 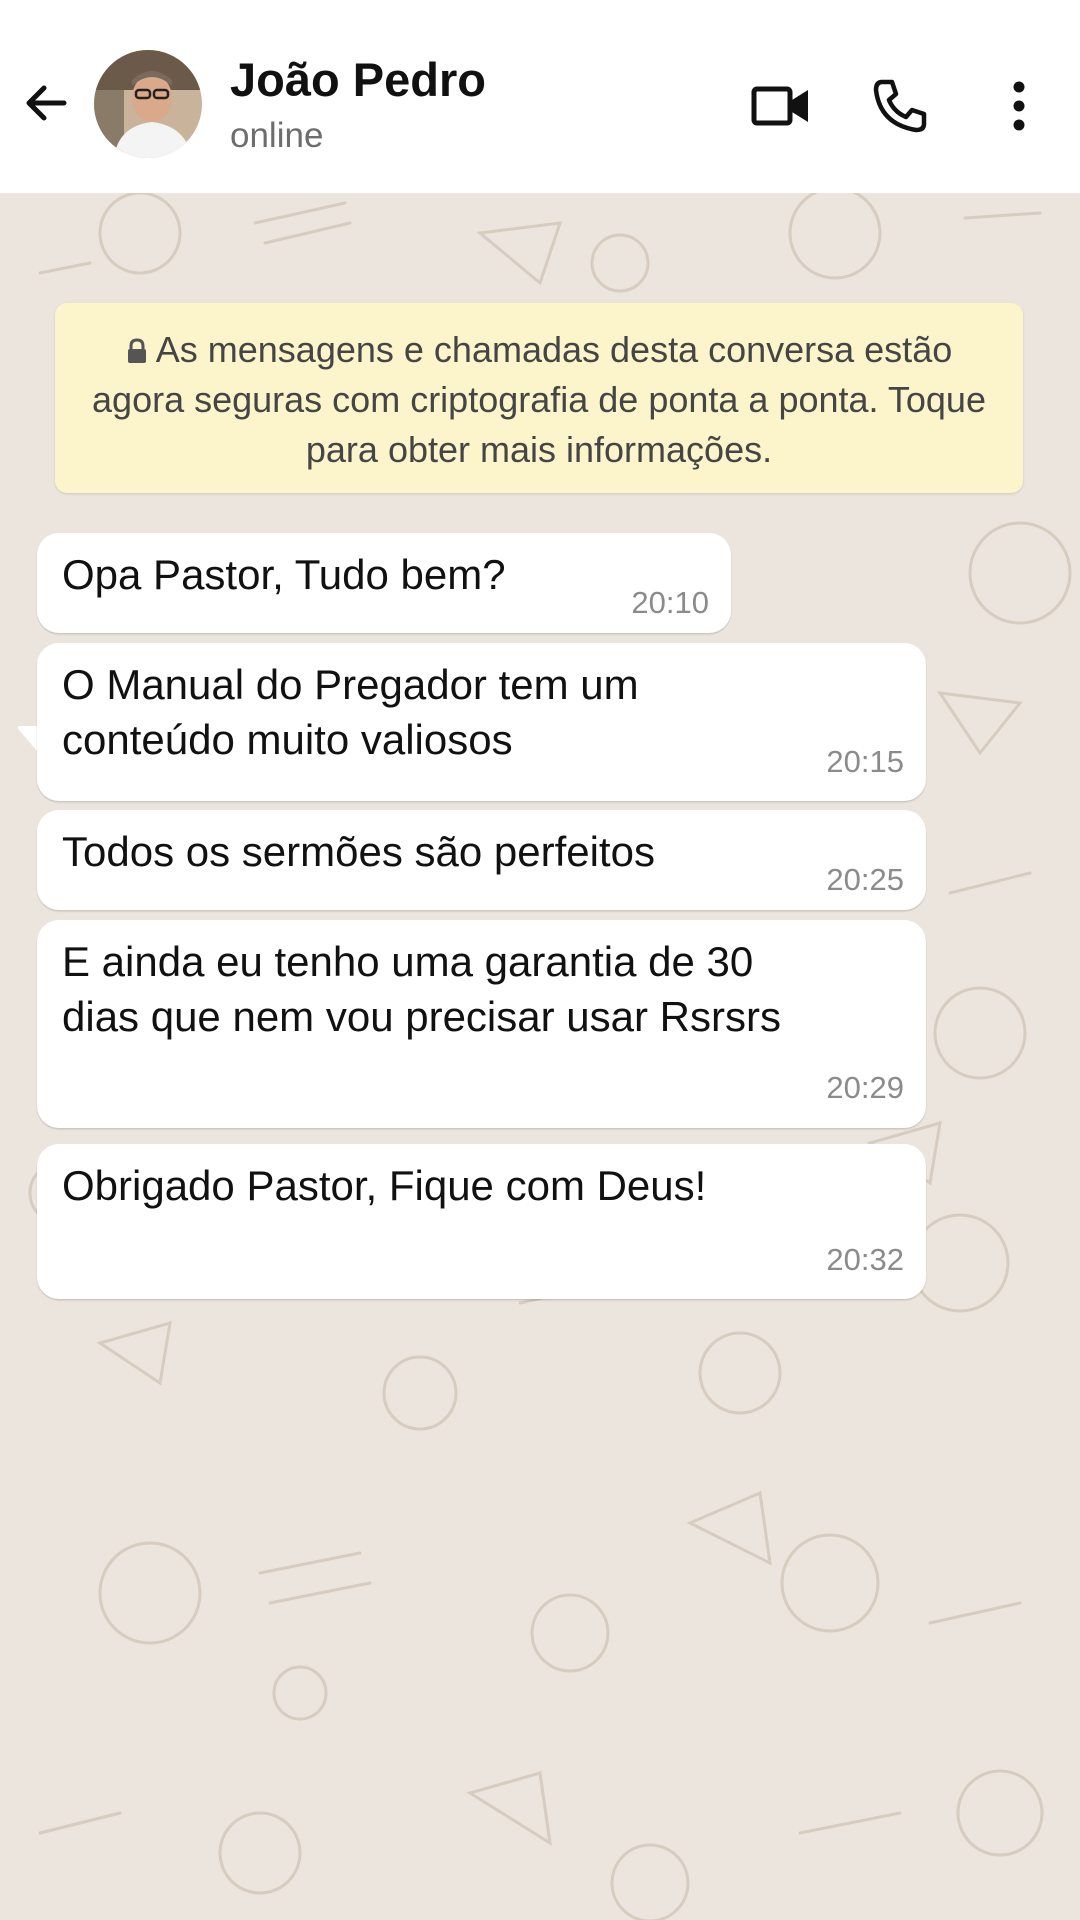 What do you see at coordinates (865, 1259) in the screenshot?
I see `message-time: 20:32` at bounding box center [865, 1259].